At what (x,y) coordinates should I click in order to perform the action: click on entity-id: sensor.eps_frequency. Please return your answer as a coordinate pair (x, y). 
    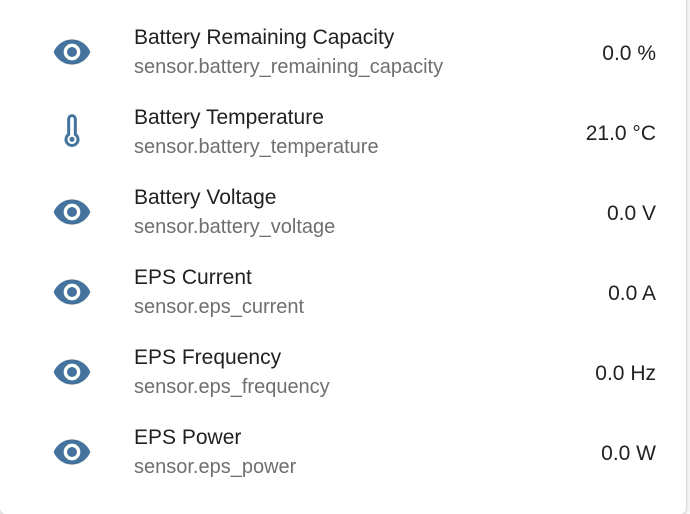
    Looking at the image, I should click on (232, 387).